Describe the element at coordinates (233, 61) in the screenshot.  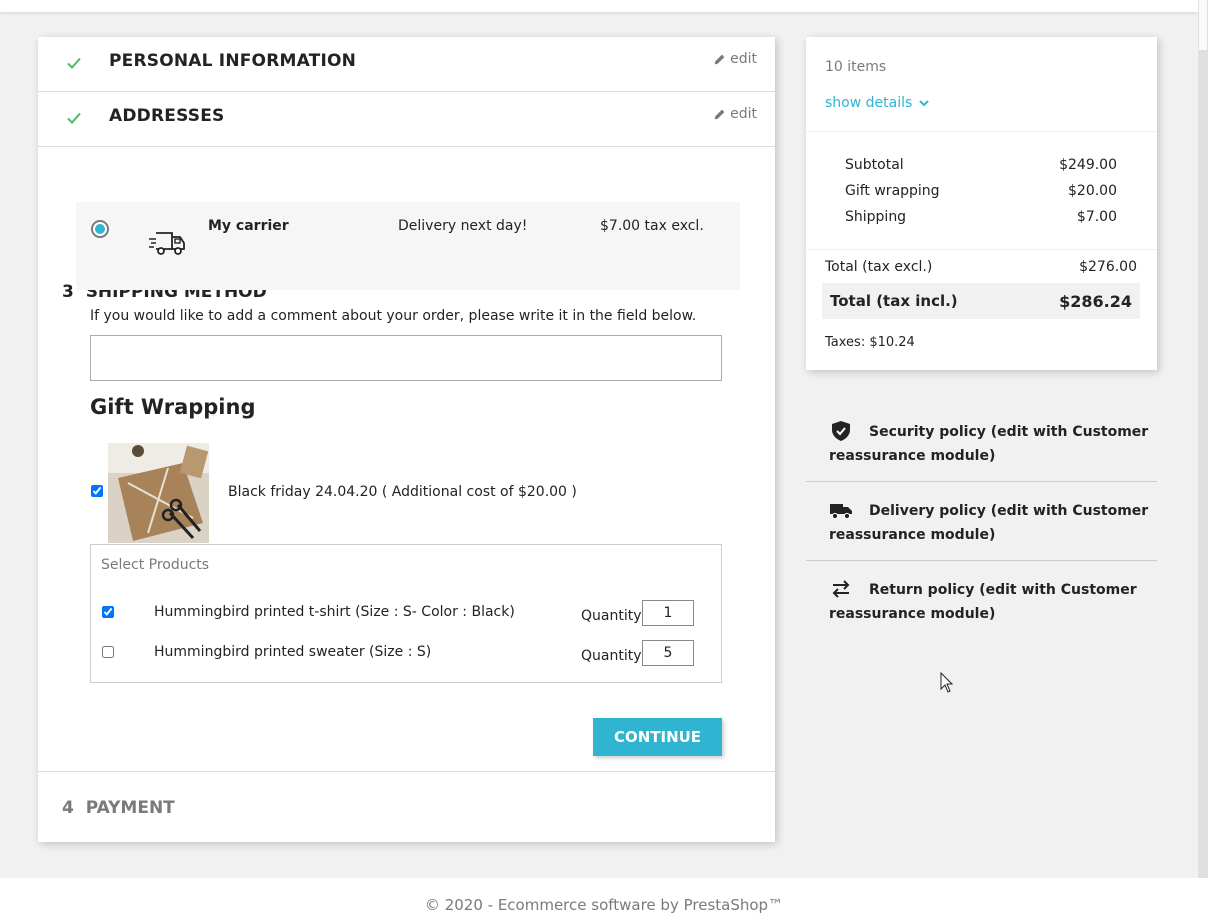
I see `step-title: PERSONAL INFORMATION` at that location.